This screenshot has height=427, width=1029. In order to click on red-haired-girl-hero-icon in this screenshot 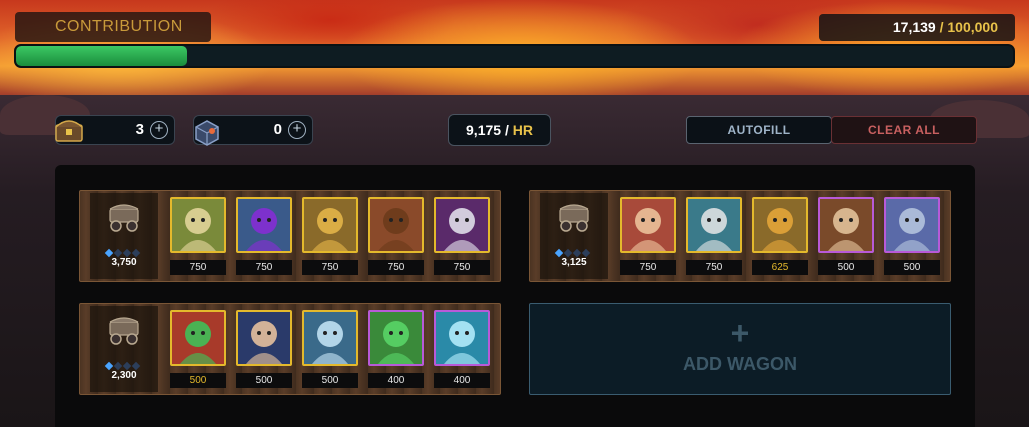, I will do `click(648, 225)`.